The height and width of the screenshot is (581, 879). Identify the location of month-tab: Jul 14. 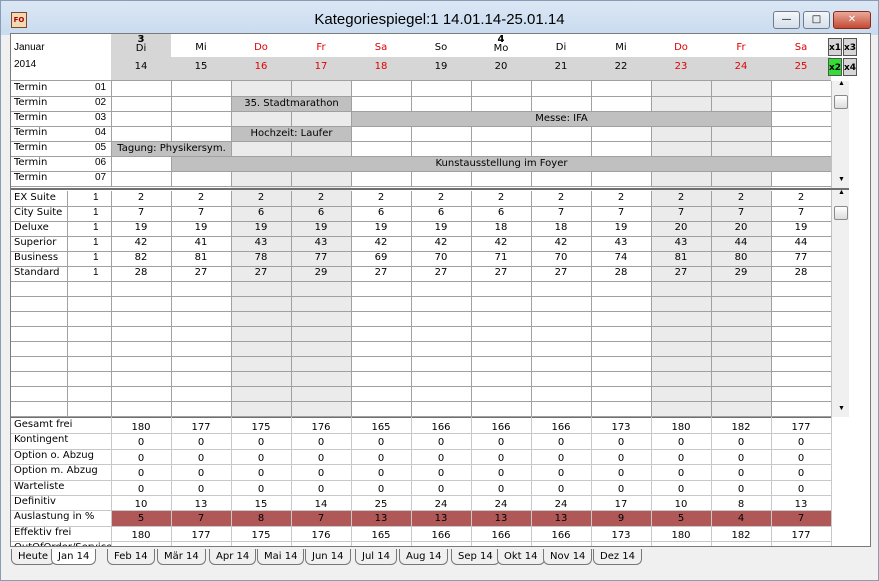
(376, 557).